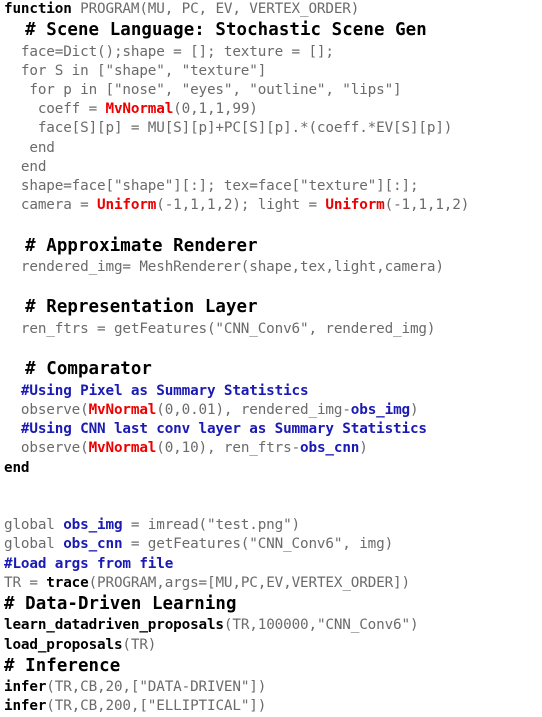 This screenshot has height=717, width=542. Describe the element at coordinates (67, 582) in the screenshot. I see `code-token-fn: trace` at that location.